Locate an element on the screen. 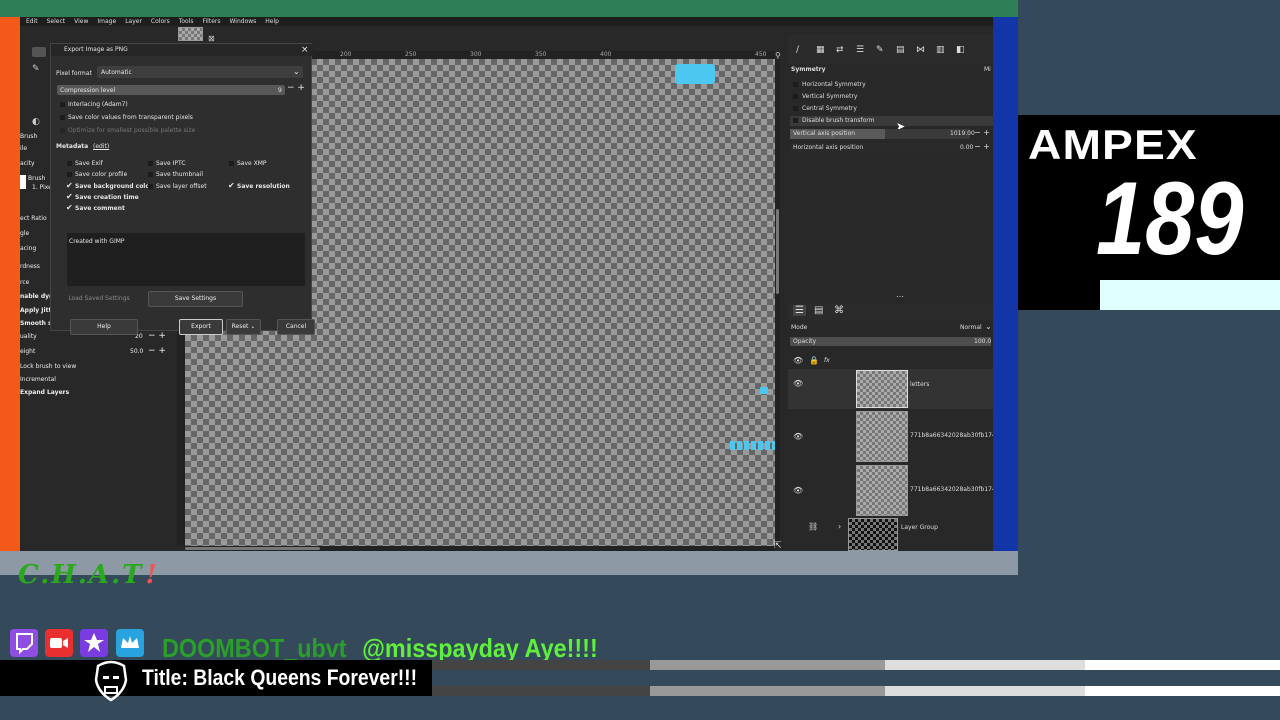 This screenshot has width=1280, height=720. close-icon: × is located at coordinates (305, 50).